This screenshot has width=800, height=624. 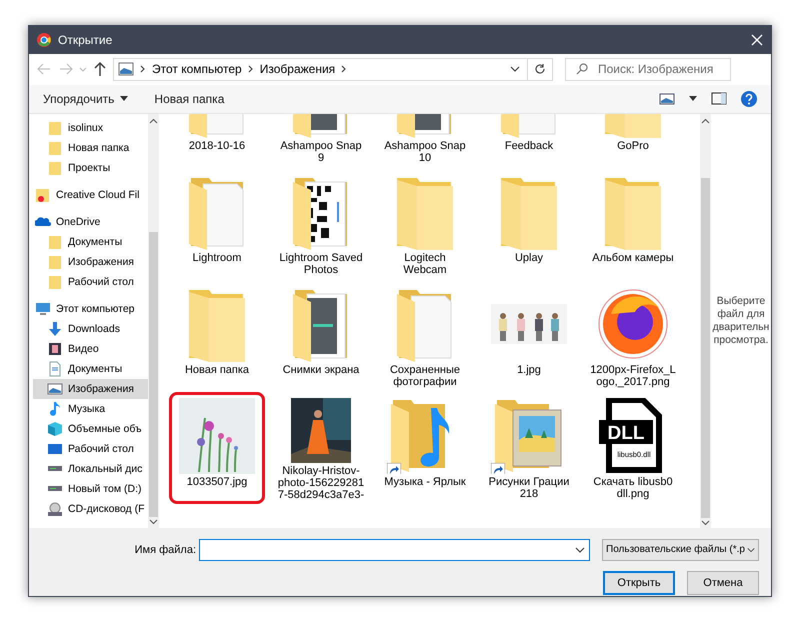 What do you see at coordinates (425, 152) in the screenshot?
I see `file-name: Ashampoo Snap 10` at bounding box center [425, 152].